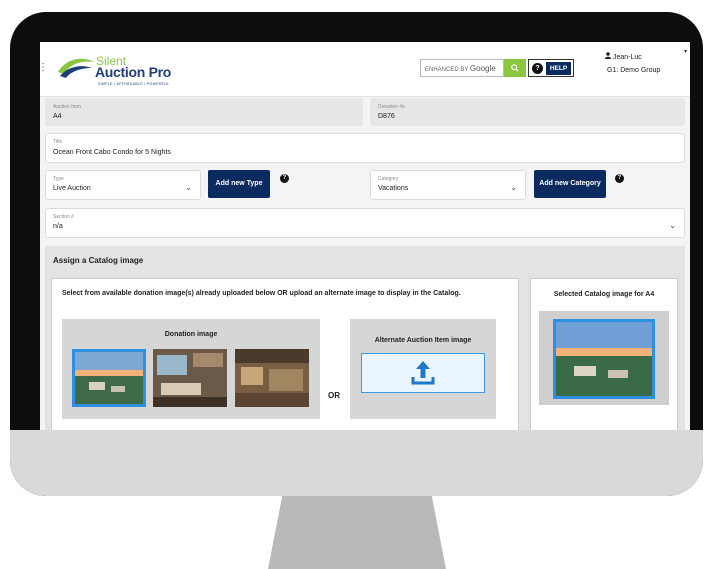  I want to click on add-type-button: Add new Type, so click(239, 184).